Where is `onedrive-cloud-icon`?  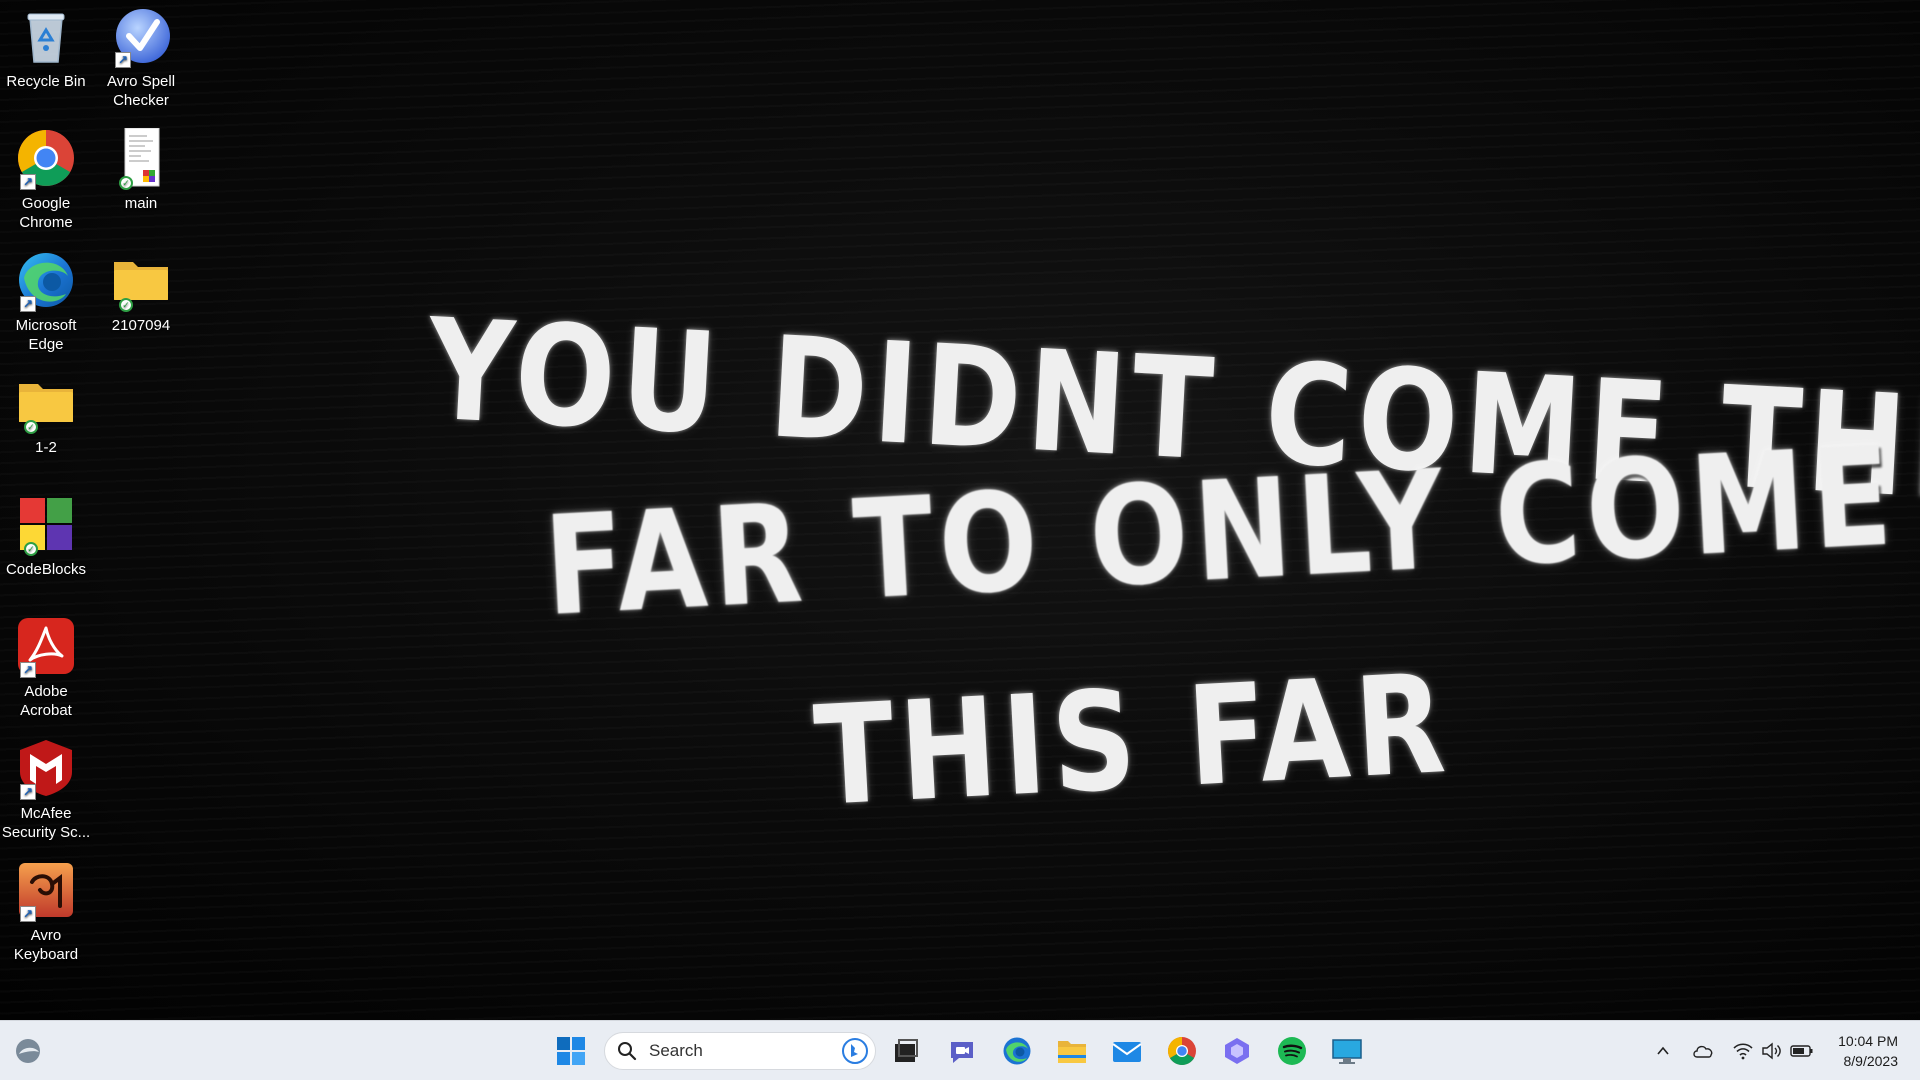
onedrive-cloud-icon is located at coordinates (1703, 1051).